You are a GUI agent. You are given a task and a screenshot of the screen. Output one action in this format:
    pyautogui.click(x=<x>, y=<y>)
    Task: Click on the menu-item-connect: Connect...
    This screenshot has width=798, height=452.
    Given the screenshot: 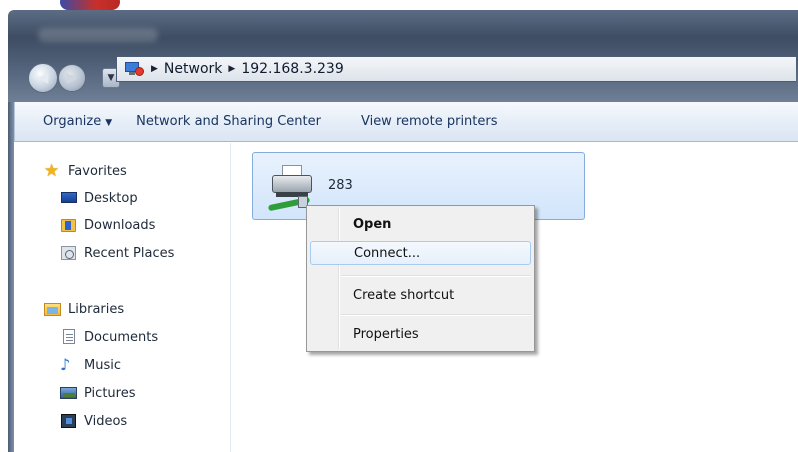 What is the action you would take?
    pyautogui.click(x=420, y=253)
    